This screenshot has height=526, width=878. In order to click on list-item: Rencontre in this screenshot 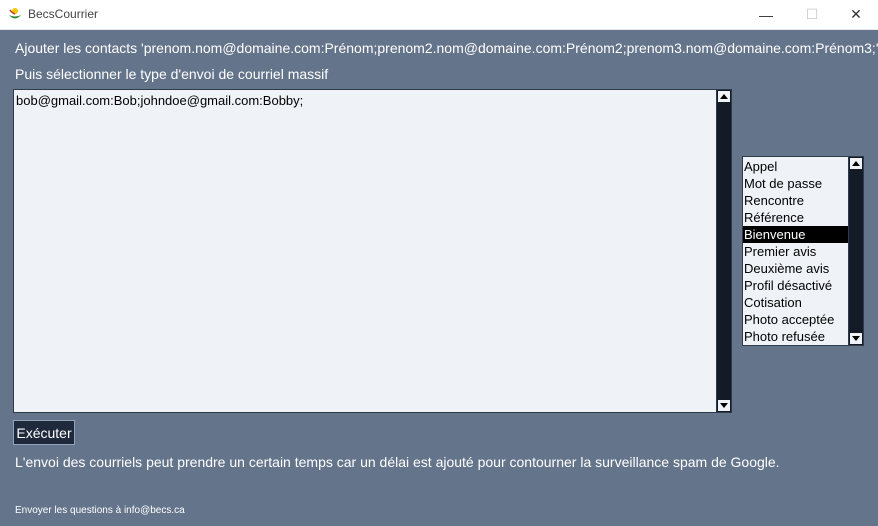, I will do `click(795, 200)`.